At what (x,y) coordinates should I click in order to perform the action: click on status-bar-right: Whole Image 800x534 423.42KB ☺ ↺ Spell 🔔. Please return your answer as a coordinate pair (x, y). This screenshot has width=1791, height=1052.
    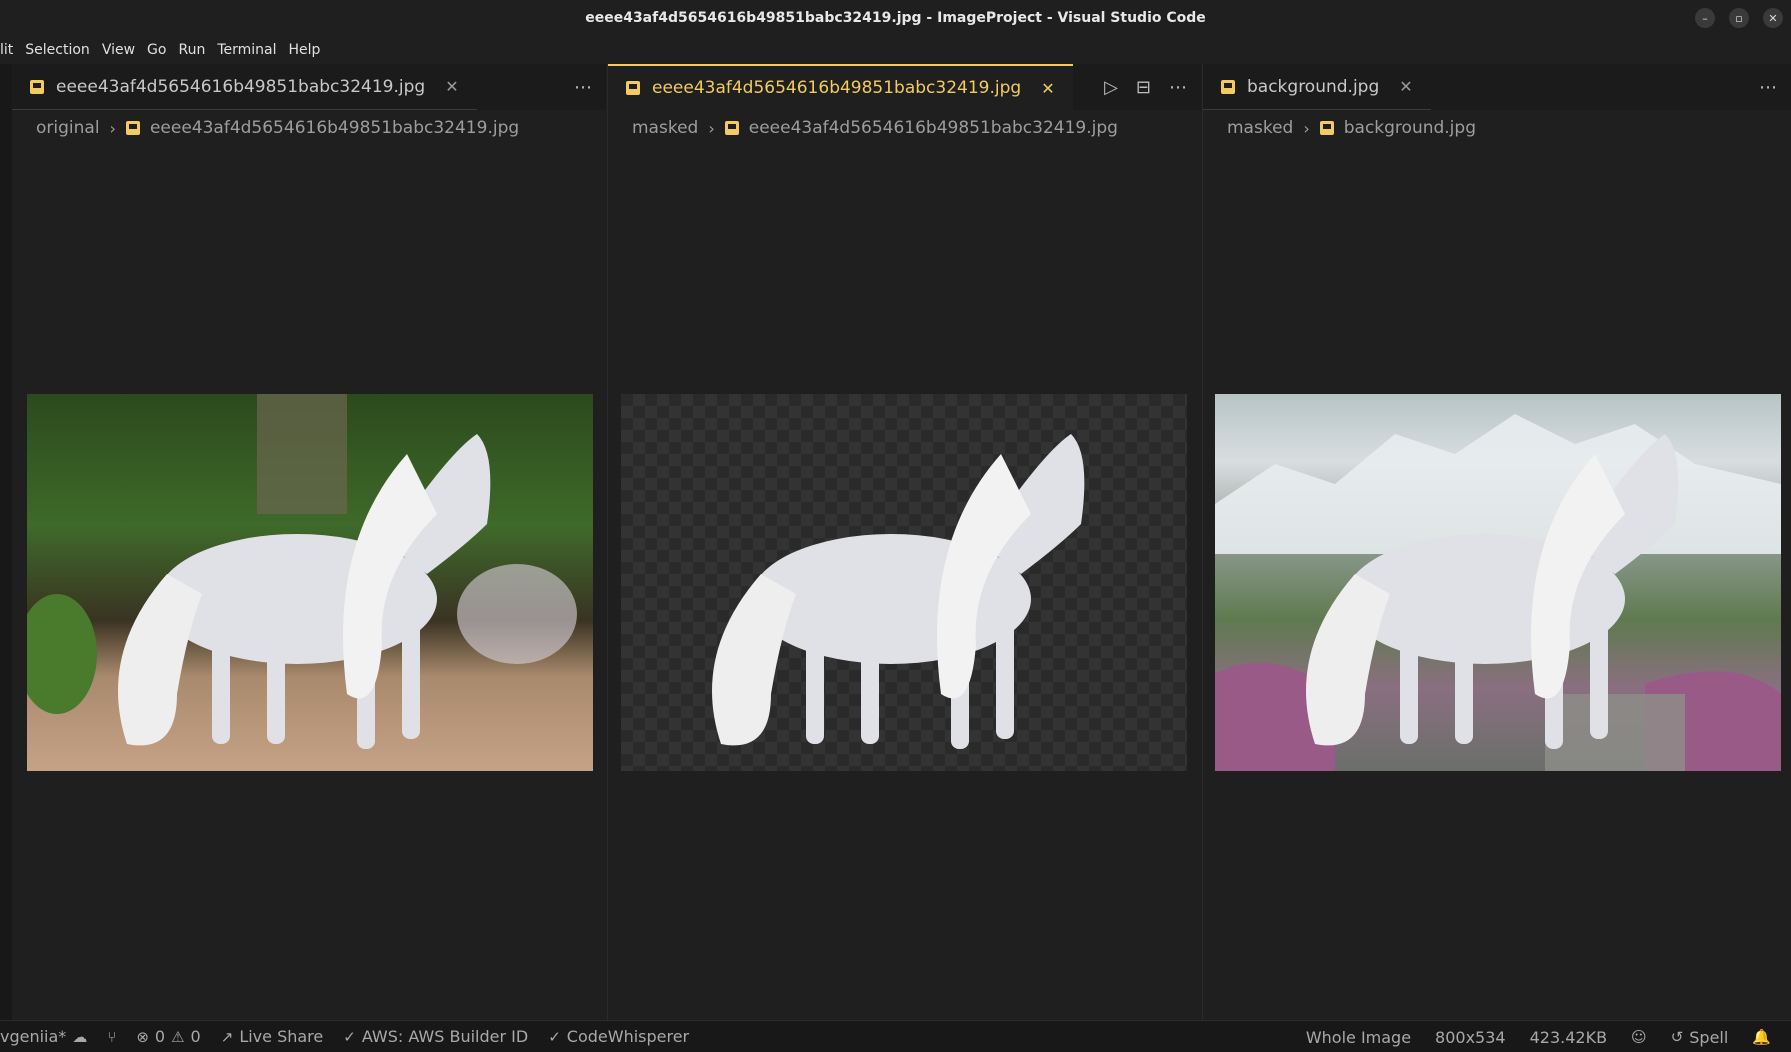
    Looking at the image, I should click on (1538, 1036).